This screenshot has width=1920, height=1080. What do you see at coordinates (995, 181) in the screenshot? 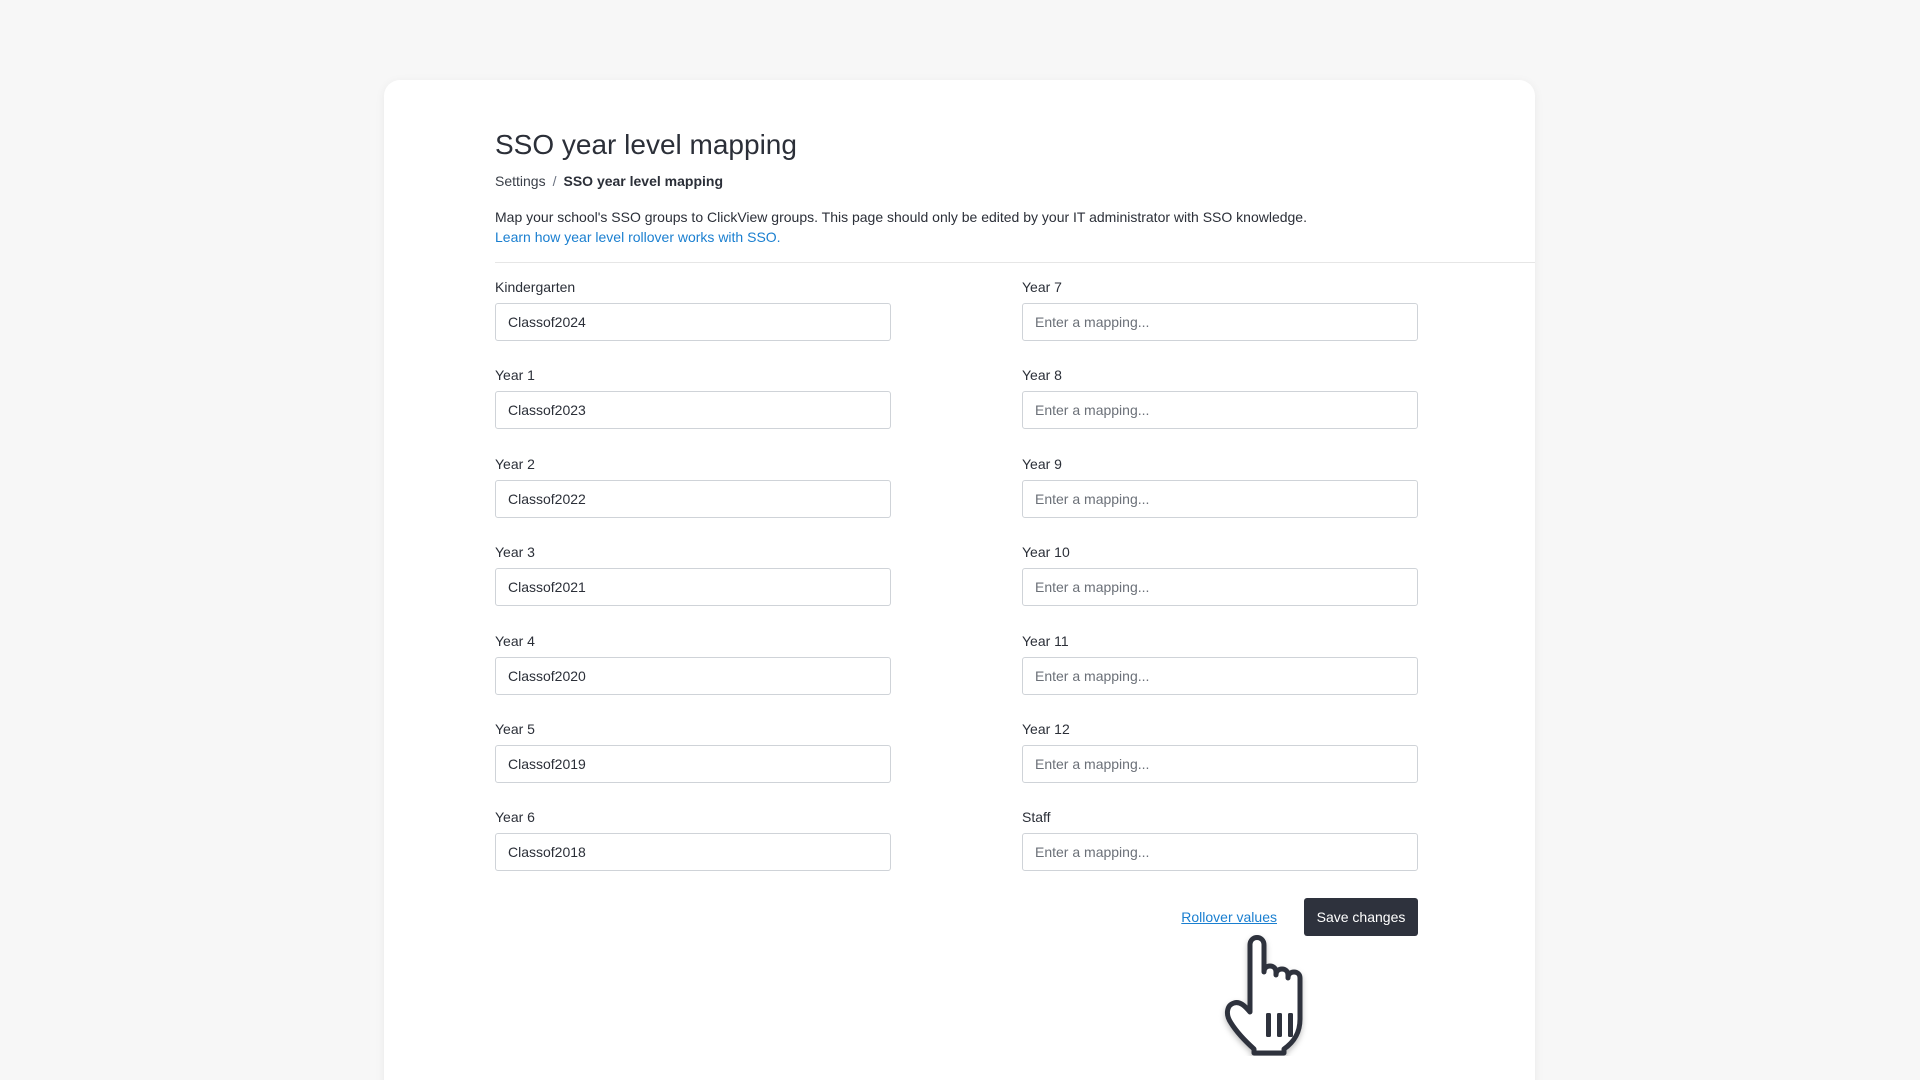
I see `breadcrumb: Settings / SSO year level mapping` at bounding box center [995, 181].